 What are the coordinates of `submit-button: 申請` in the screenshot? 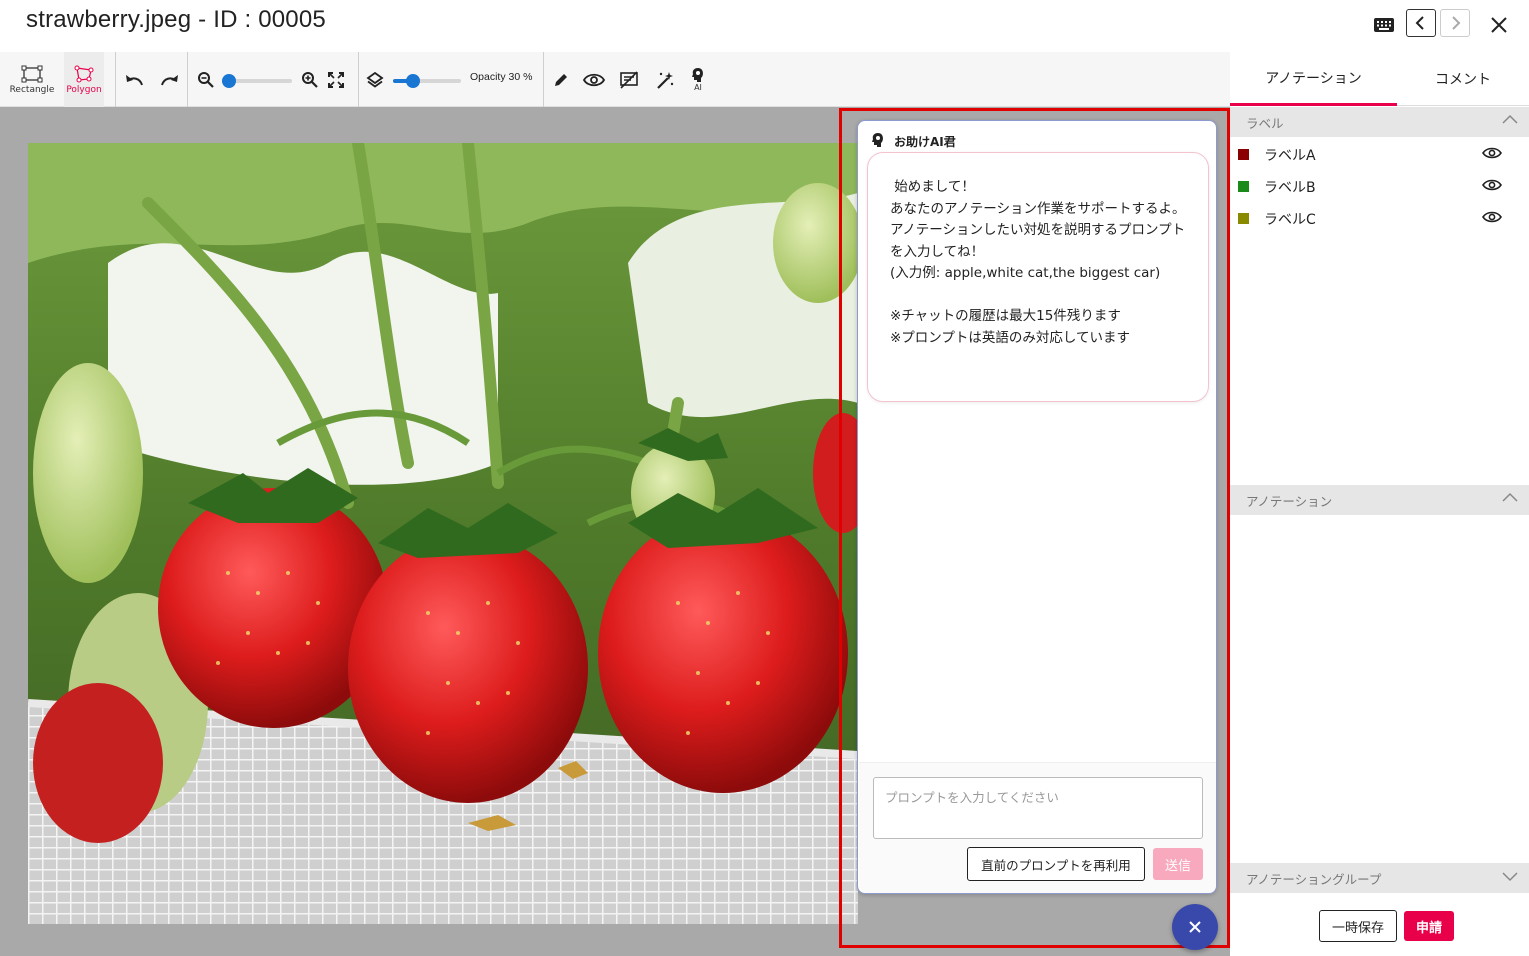 It's located at (1429, 926).